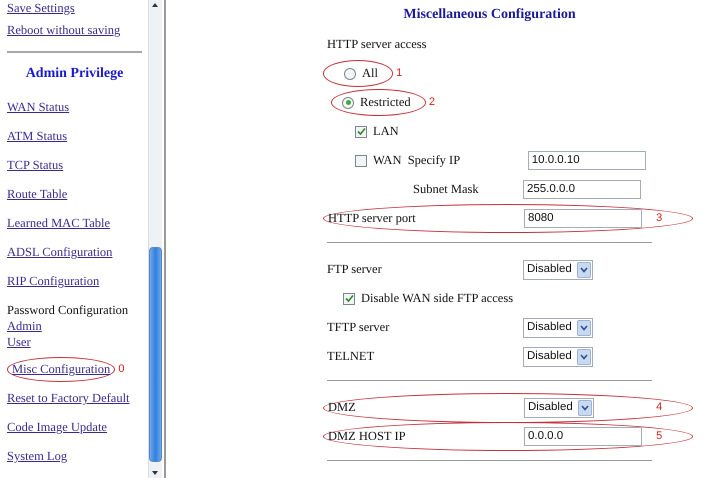  What do you see at coordinates (19, 342) in the screenshot?
I see `sidebar-link: User` at bounding box center [19, 342].